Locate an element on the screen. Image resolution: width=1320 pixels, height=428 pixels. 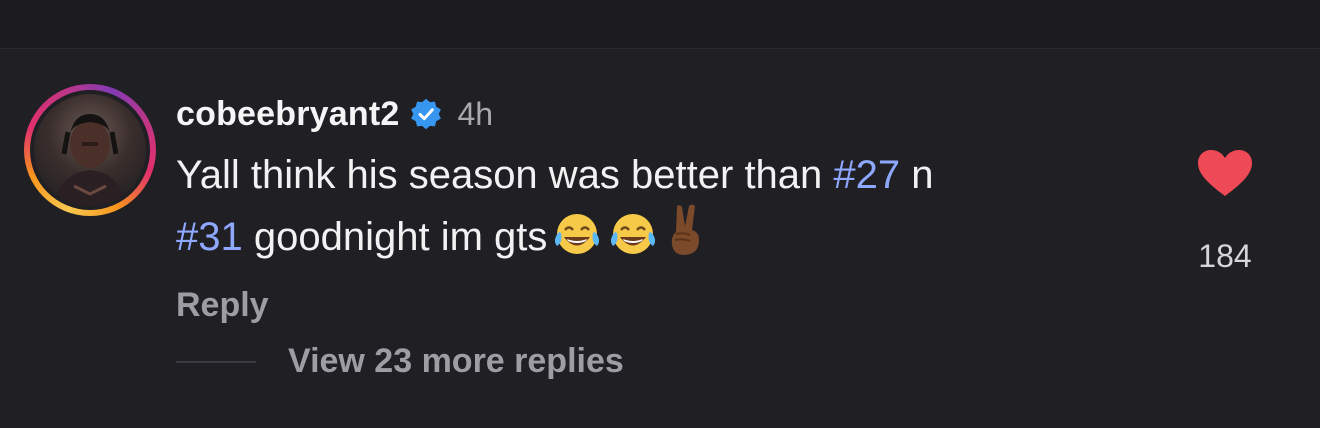
hashtag-link: #27 is located at coordinates (866, 175).